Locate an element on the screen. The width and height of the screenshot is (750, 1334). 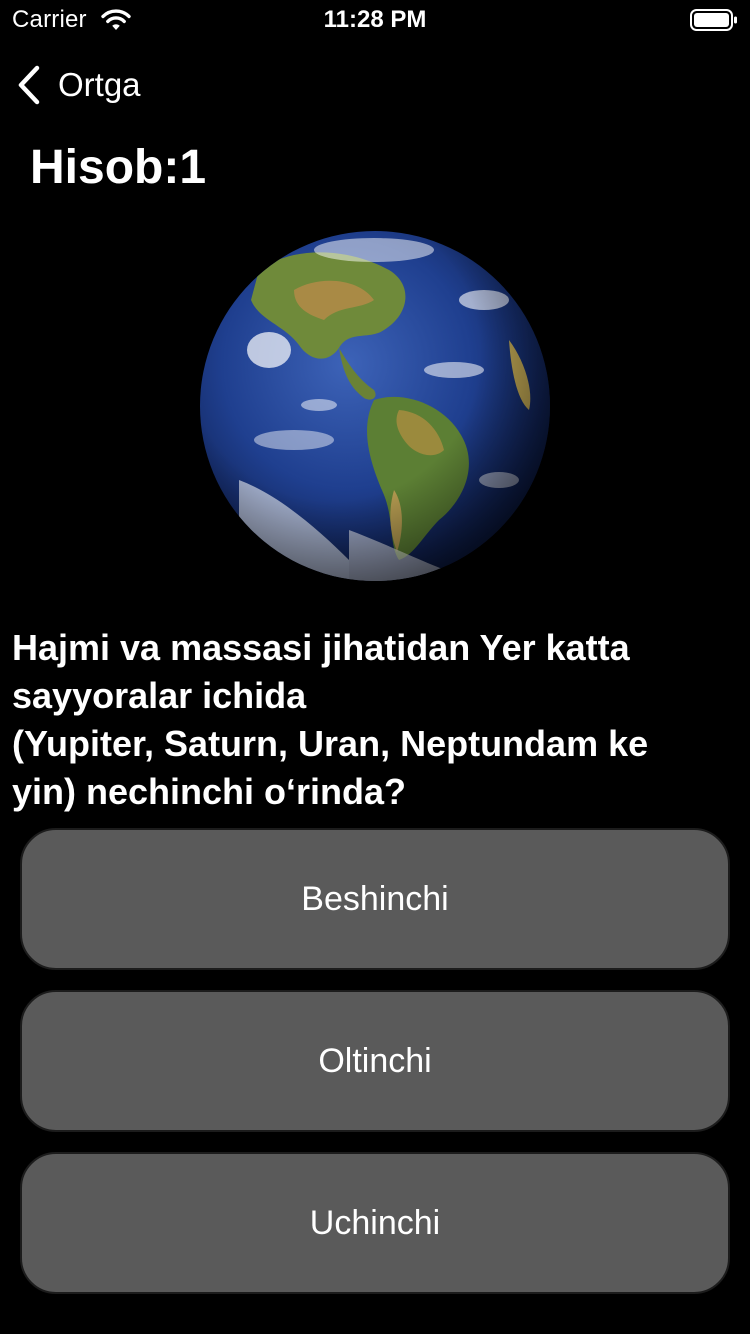
answer-label: Beshinchi is located at coordinates (375, 898).